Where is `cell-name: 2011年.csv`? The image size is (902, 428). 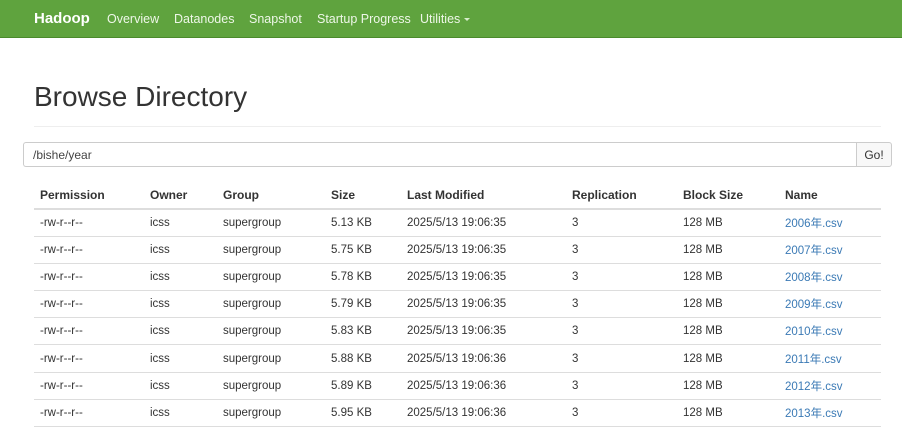 cell-name: 2011年.csv is located at coordinates (830, 358).